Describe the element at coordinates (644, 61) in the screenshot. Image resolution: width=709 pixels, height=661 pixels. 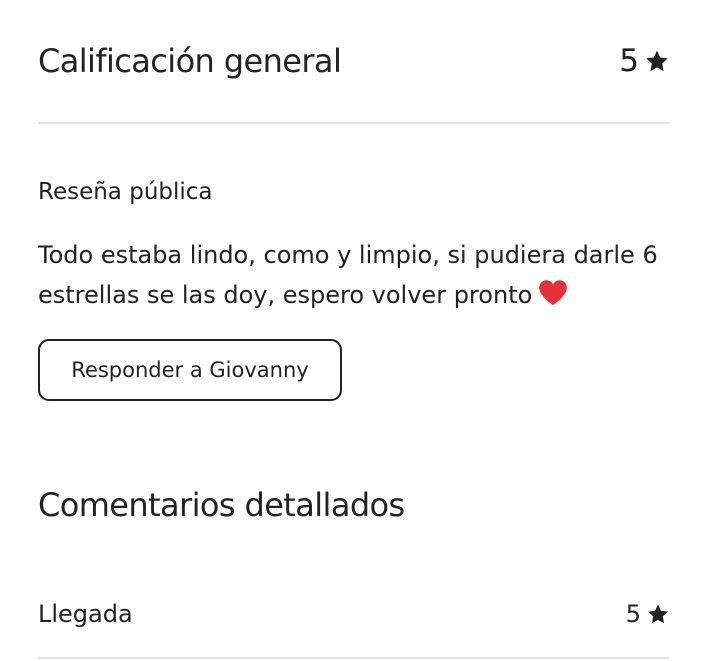
I see `overall-rating: 5` at that location.